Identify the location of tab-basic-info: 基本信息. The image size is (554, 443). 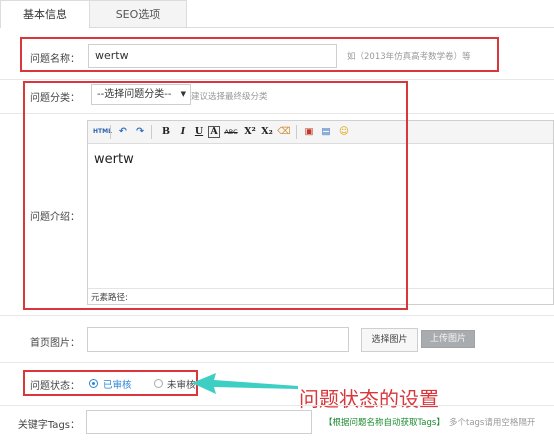
(45, 14).